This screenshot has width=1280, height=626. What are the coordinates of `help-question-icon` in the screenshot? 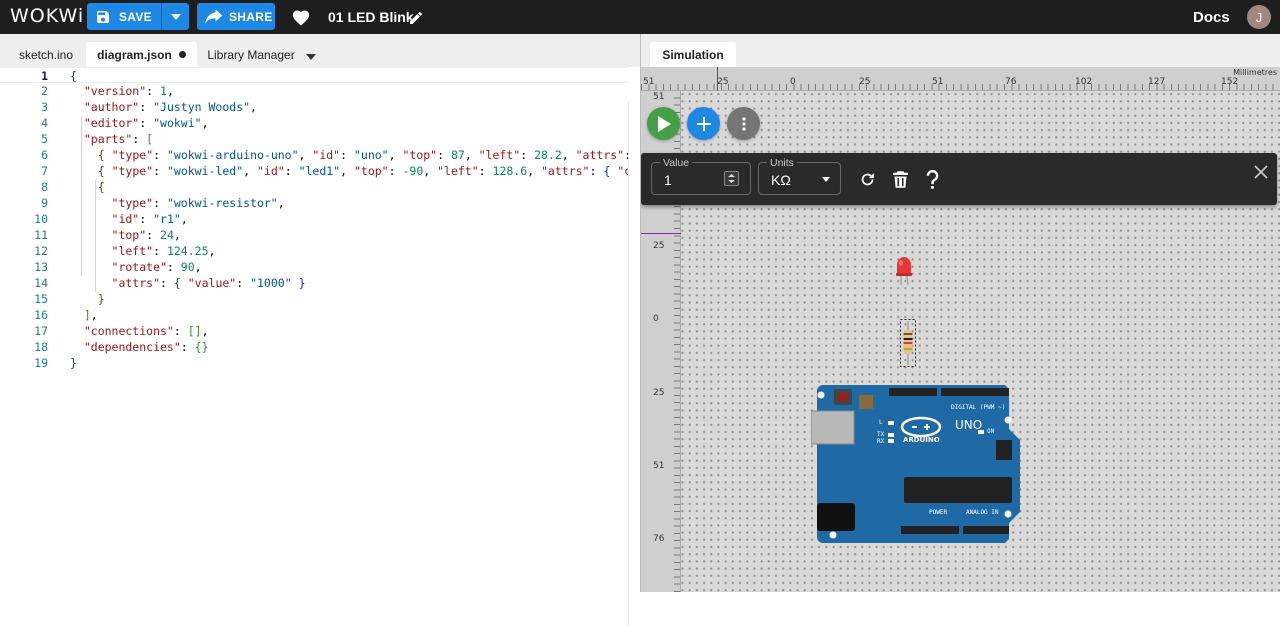 It's located at (932, 181).